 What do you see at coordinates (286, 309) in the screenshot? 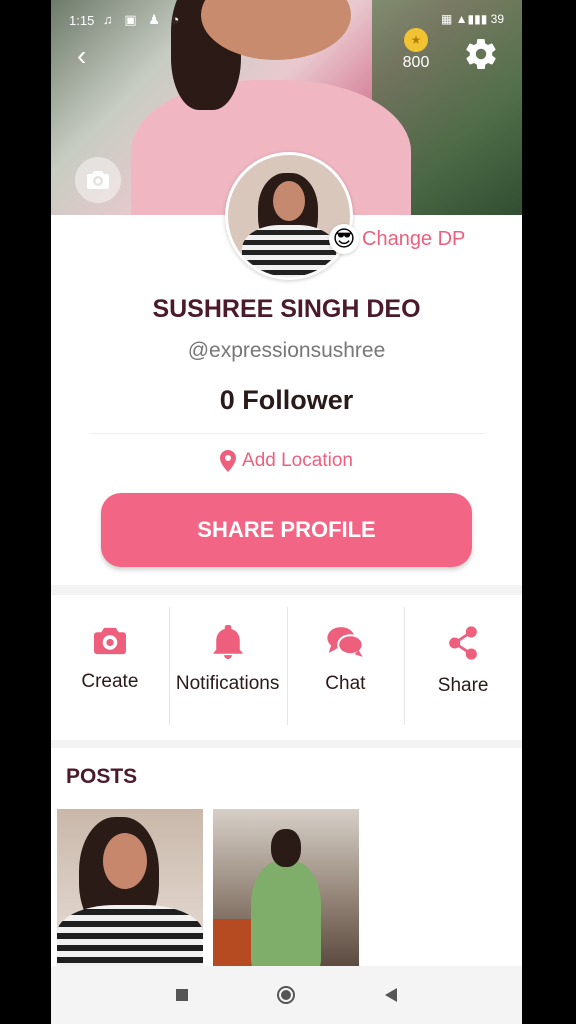
I see `profile-name: SUSHREE SINGH DEO` at bounding box center [286, 309].